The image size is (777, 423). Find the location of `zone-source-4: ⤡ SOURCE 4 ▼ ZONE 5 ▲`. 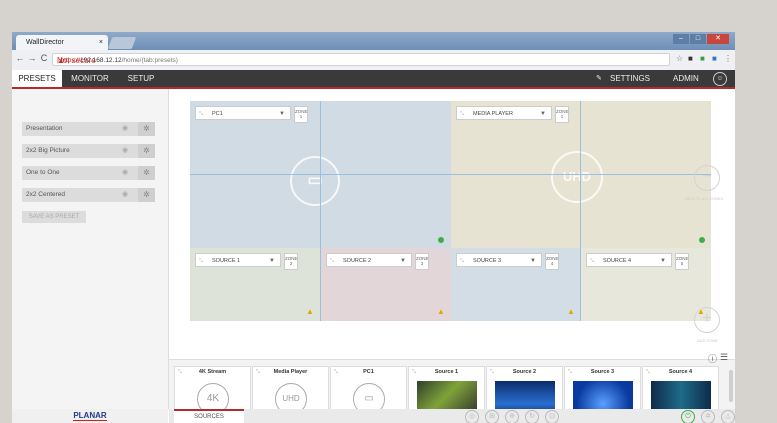

zone-source-4: ⤡ SOURCE 4 ▼ ZONE 5 ▲ is located at coordinates (646, 284).